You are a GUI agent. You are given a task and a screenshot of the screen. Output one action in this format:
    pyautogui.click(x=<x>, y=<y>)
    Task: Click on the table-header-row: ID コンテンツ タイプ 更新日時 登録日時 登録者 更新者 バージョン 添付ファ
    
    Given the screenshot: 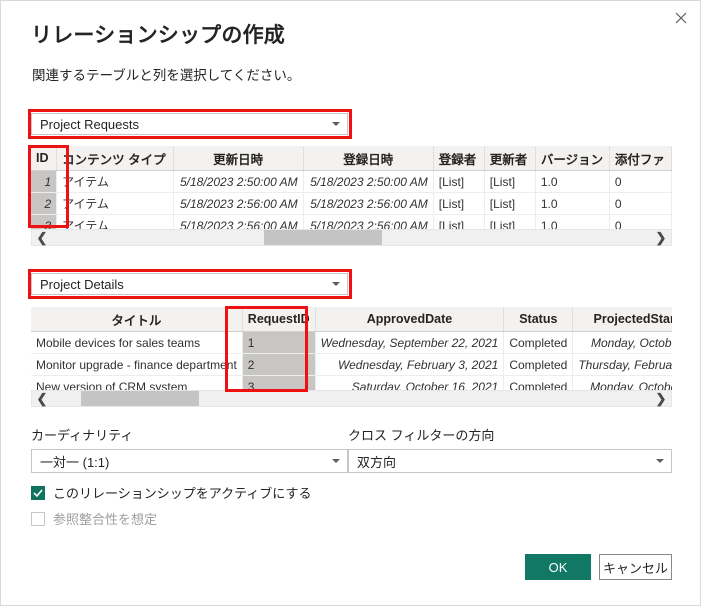 What is the action you would take?
    pyautogui.click(x=351, y=158)
    